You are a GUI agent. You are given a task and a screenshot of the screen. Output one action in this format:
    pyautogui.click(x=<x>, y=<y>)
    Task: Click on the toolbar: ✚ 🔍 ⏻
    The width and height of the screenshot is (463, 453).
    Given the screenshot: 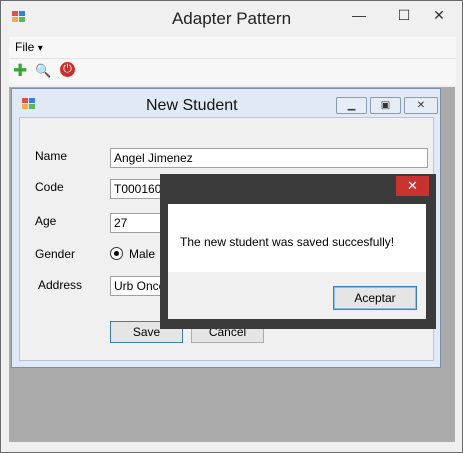 What is the action you would take?
    pyautogui.click(x=232, y=72)
    